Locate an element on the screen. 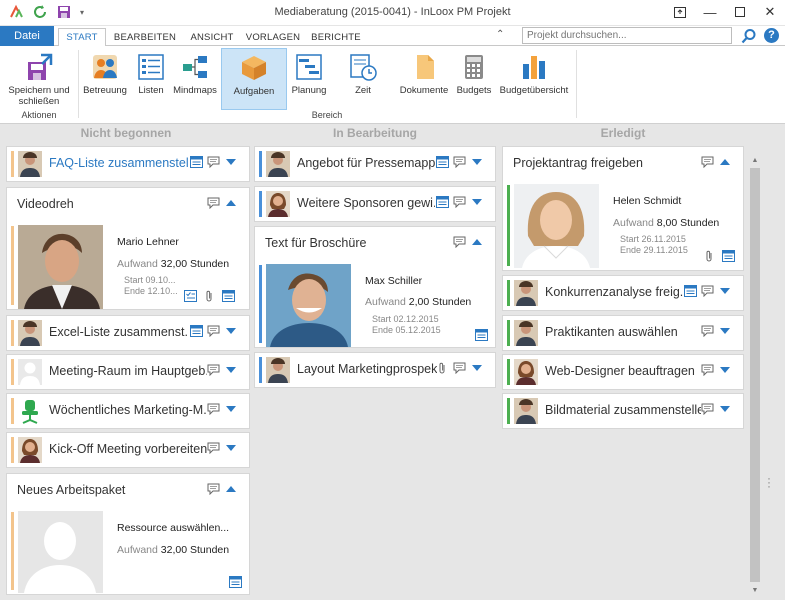 Image resolution: width=785 pixels, height=600 pixels. scroll-up-icon: ▲ is located at coordinates (755, 161).